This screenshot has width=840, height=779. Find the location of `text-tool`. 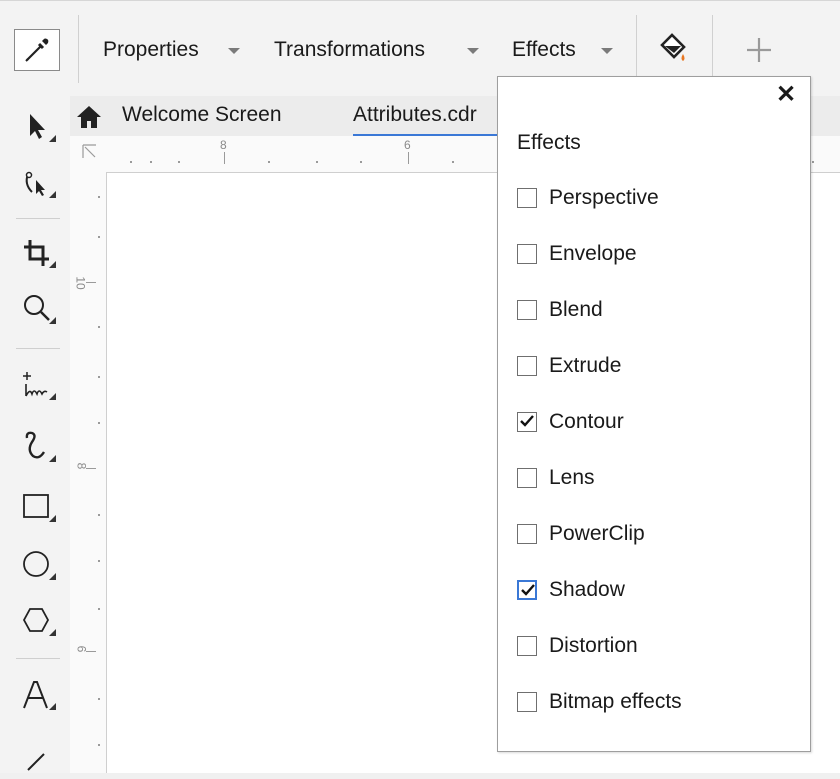

text-tool is located at coordinates (38, 695).